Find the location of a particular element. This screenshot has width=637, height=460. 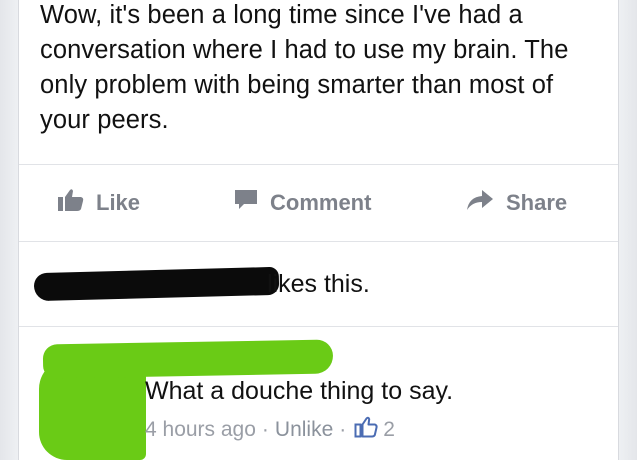

like-button: Like is located at coordinates (99, 203).